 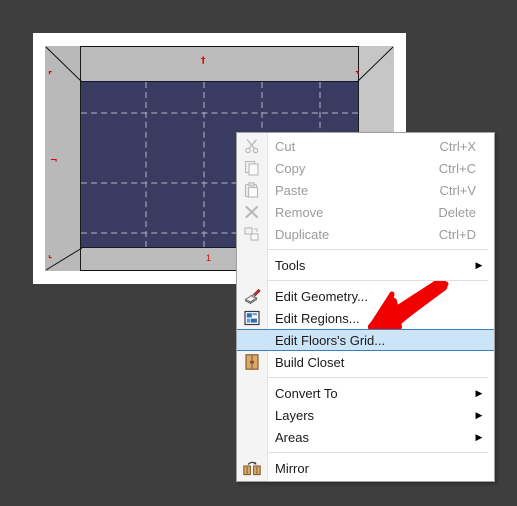 I want to click on vertex-marker-icon: ¬, so click(x=54, y=161).